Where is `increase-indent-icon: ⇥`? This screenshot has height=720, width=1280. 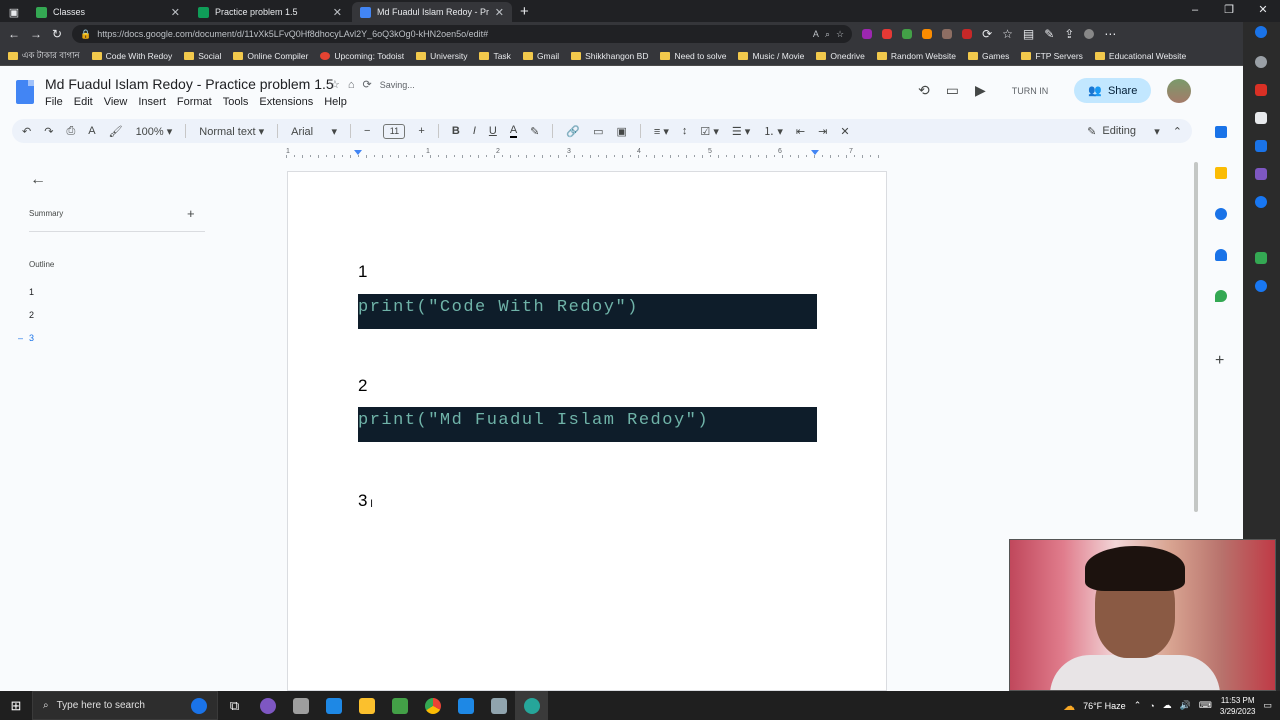
increase-indent-icon: ⇥ is located at coordinates (822, 131).